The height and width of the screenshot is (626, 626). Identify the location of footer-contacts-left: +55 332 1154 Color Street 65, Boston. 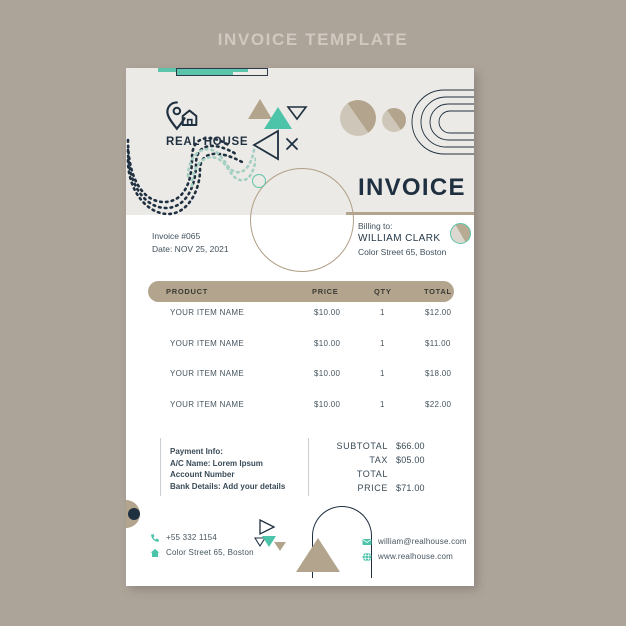
(202, 545).